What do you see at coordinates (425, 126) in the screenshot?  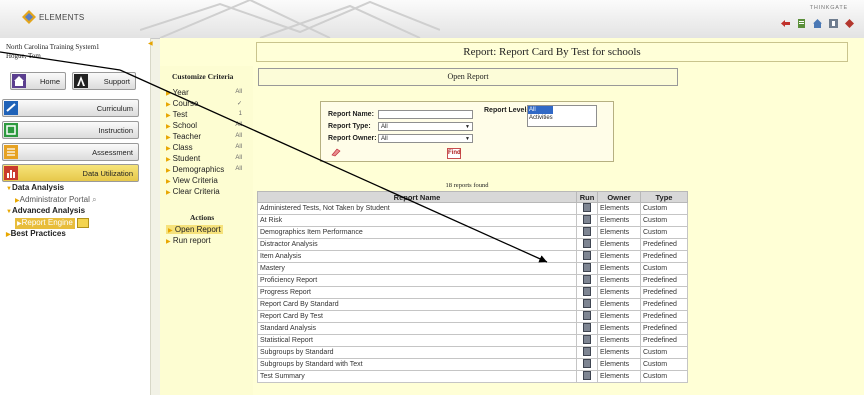 I see `report-type-select: All ▼` at bounding box center [425, 126].